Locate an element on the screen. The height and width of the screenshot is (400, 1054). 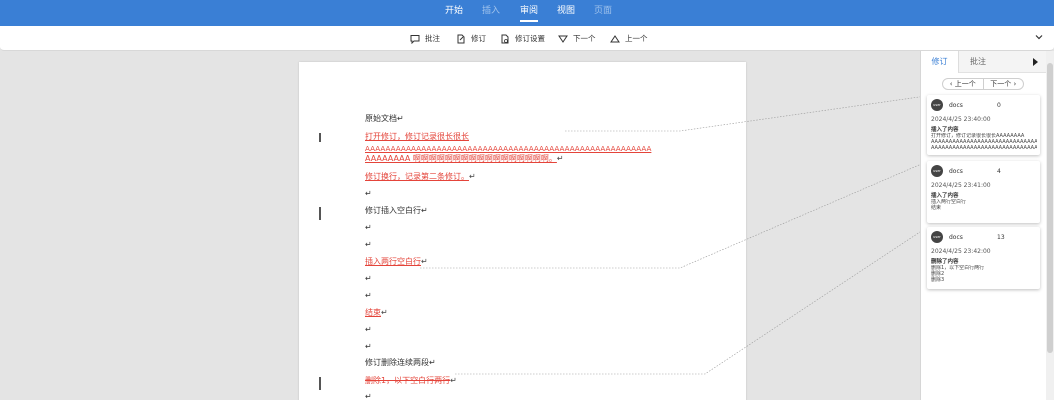
card-number: 13 is located at coordinates (1001, 237).